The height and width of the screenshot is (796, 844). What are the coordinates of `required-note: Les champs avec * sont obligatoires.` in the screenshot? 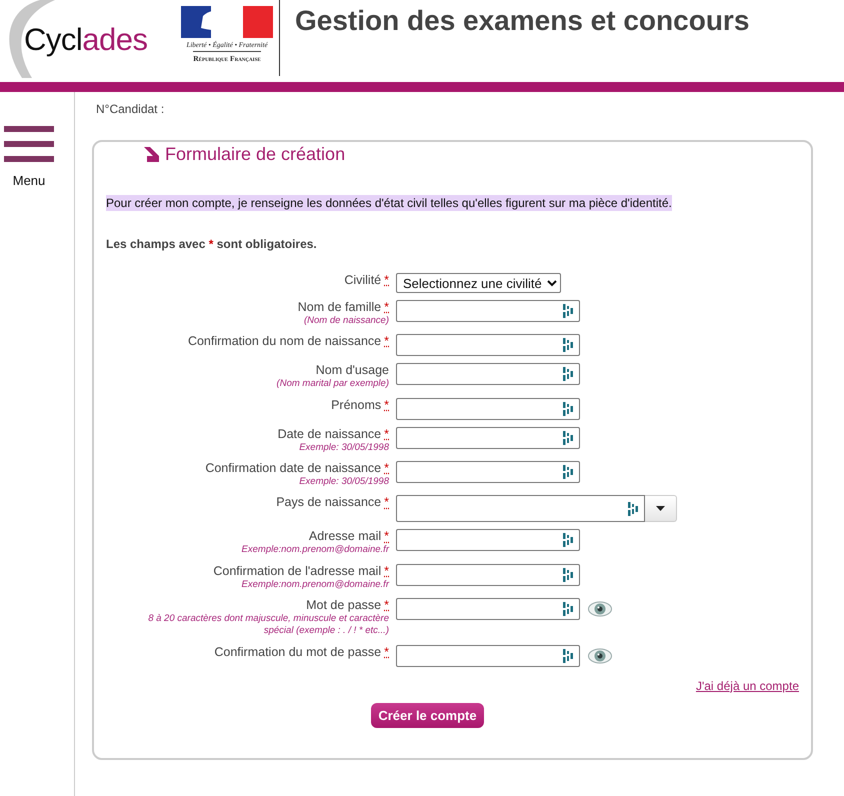 It's located at (212, 244).